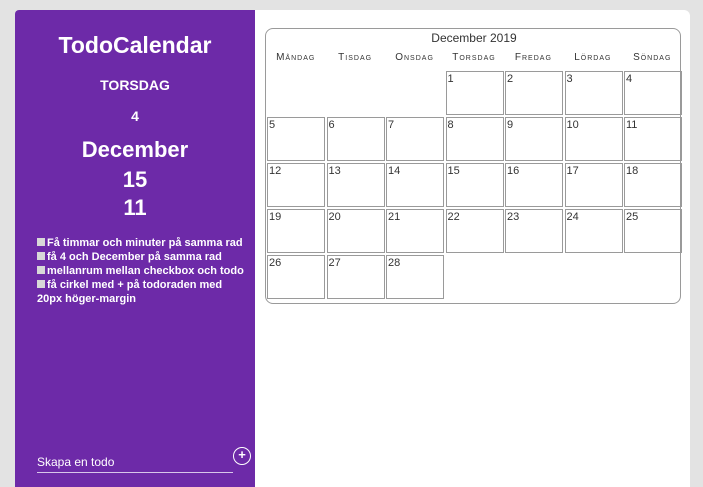  What do you see at coordinates (533, 57) in the screenshot?
I see `weekday-label: Fredag` at bounding box center [533, 57].